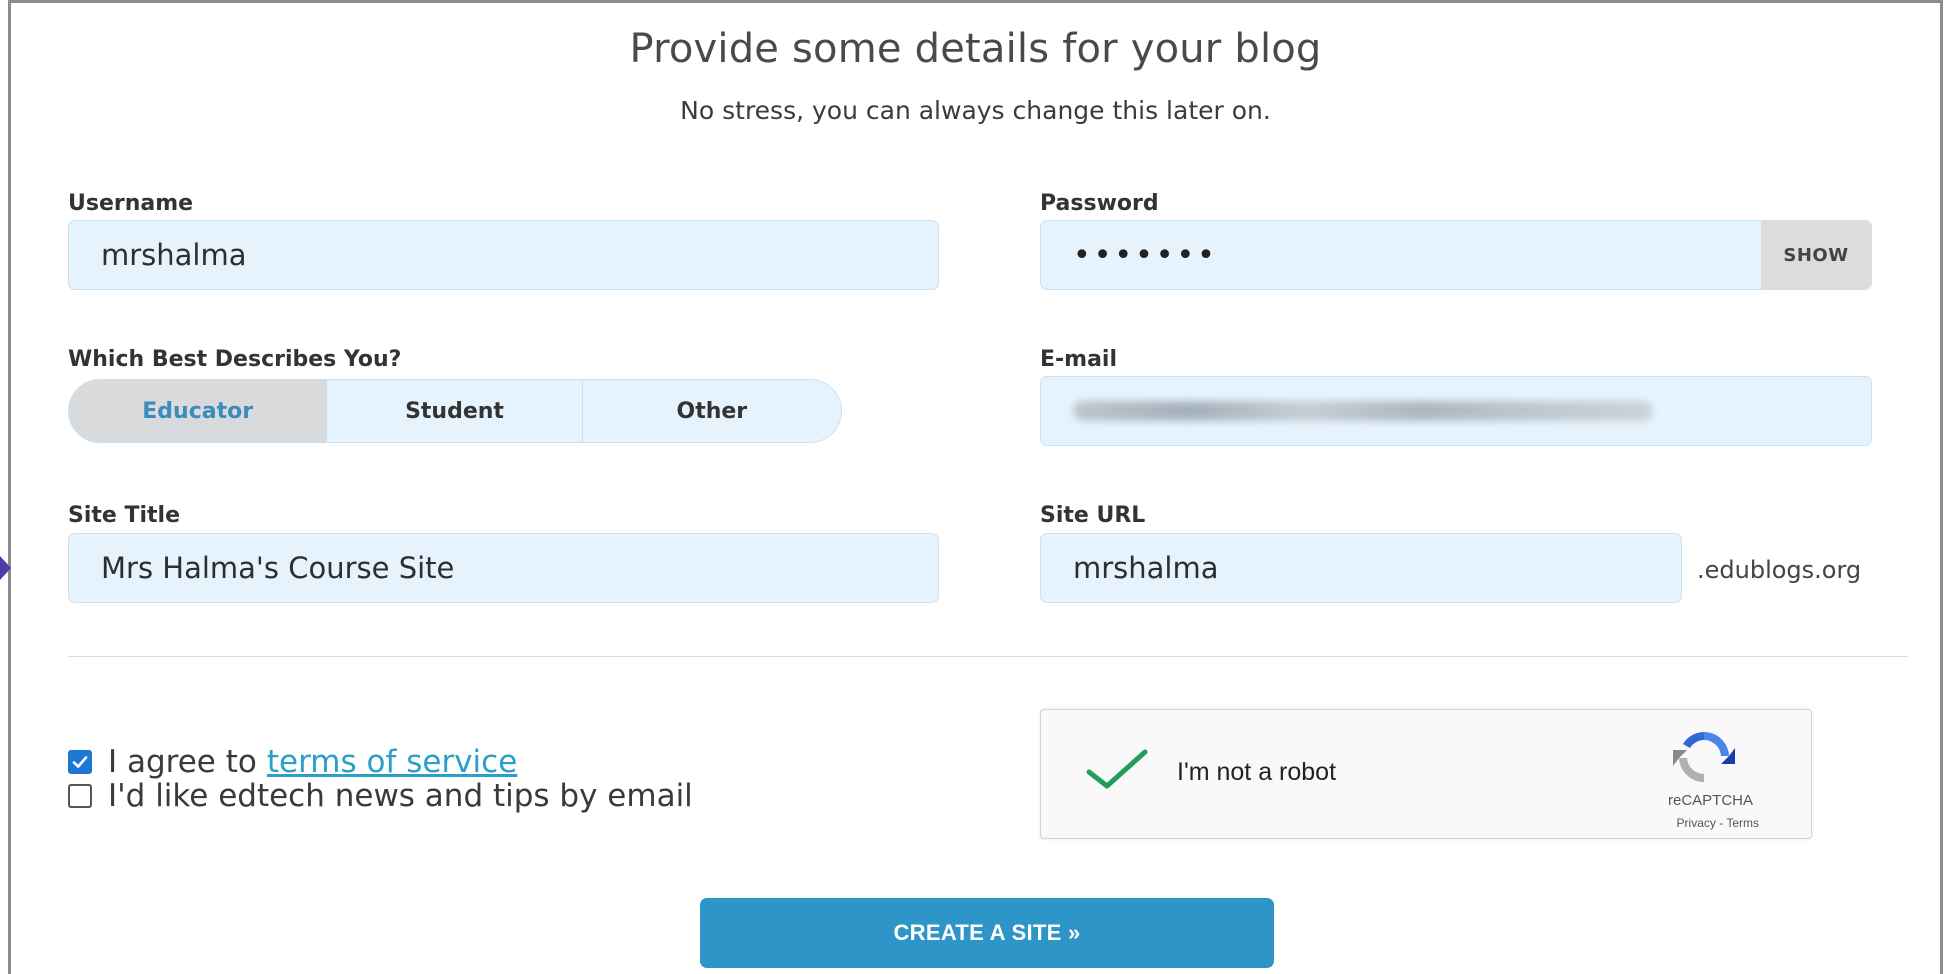 The height and width of the screenshot is (974, 1951). Describe the element at coordinates (1779, 570) in the screenshot. I see `site-url-suffix: .edublogs.org` at that location.